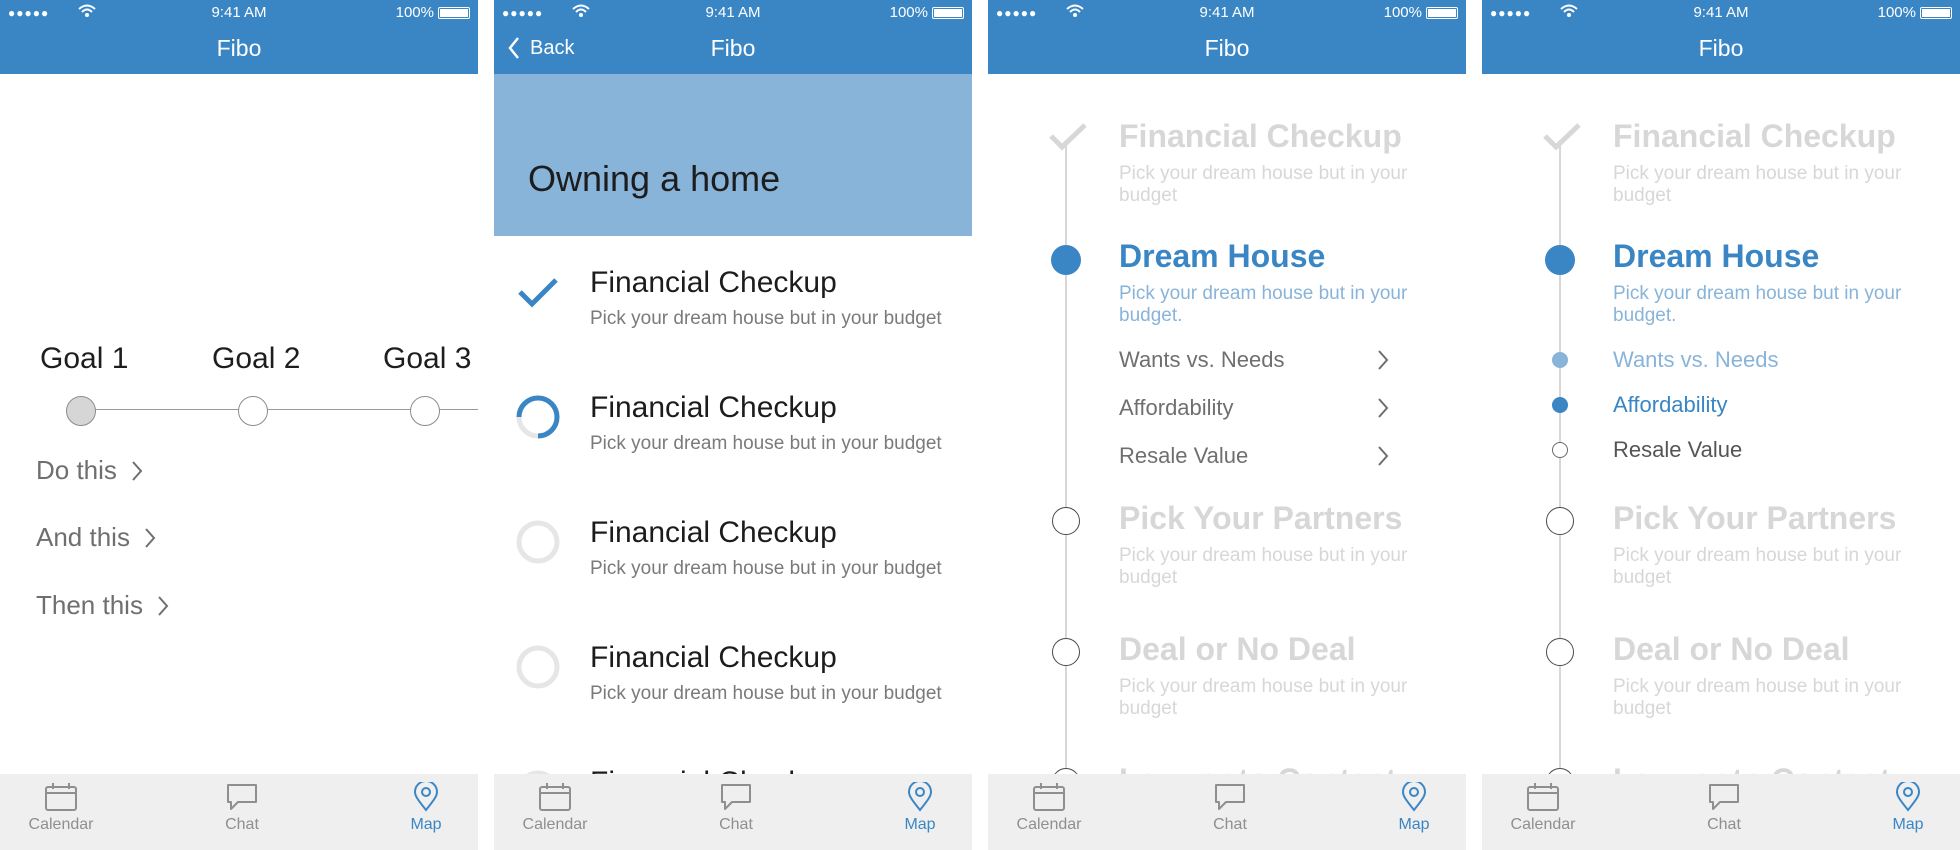 The height and width of the screenshot is (850, 1960). What do you see at coordinates (1560, 652) in the screenshot?
I see `step-node` at bounding box center [1560, 652].